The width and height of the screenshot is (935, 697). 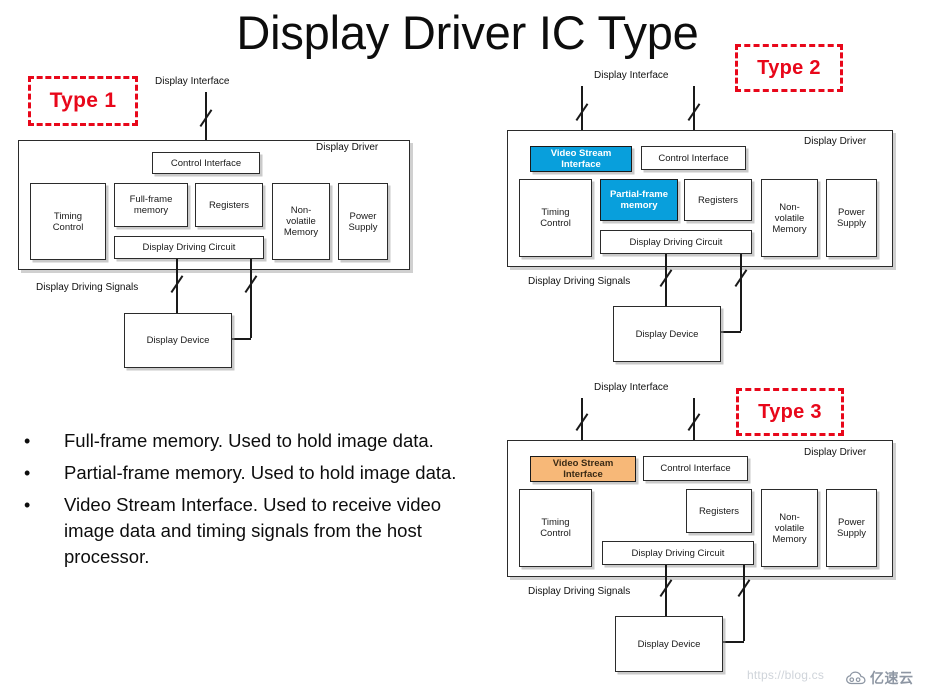 I want to click on type-3-nvm-label-2: volatile, so click(x=789, y=528).